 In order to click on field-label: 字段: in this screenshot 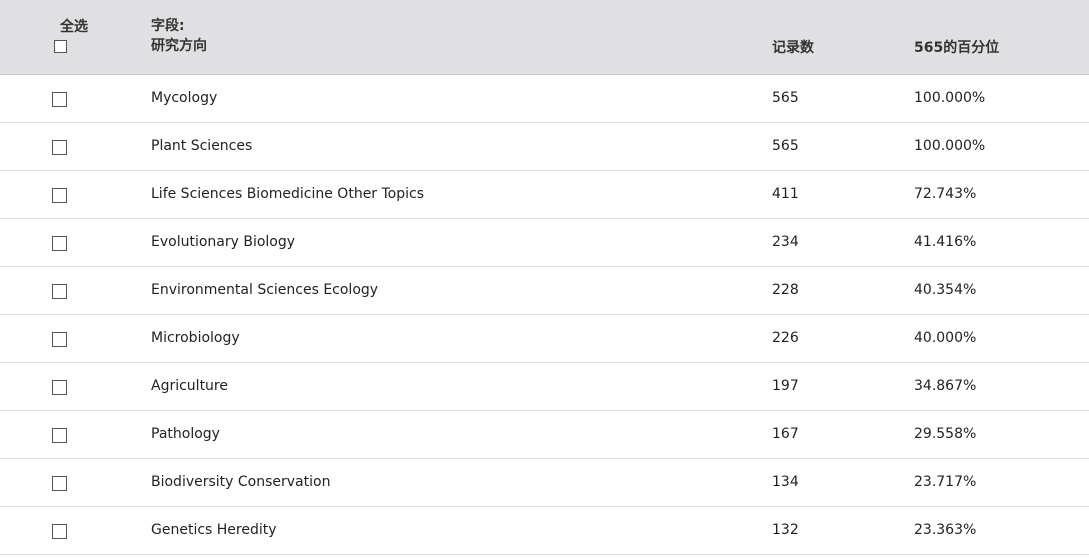, I will do `click(168, 26)`.